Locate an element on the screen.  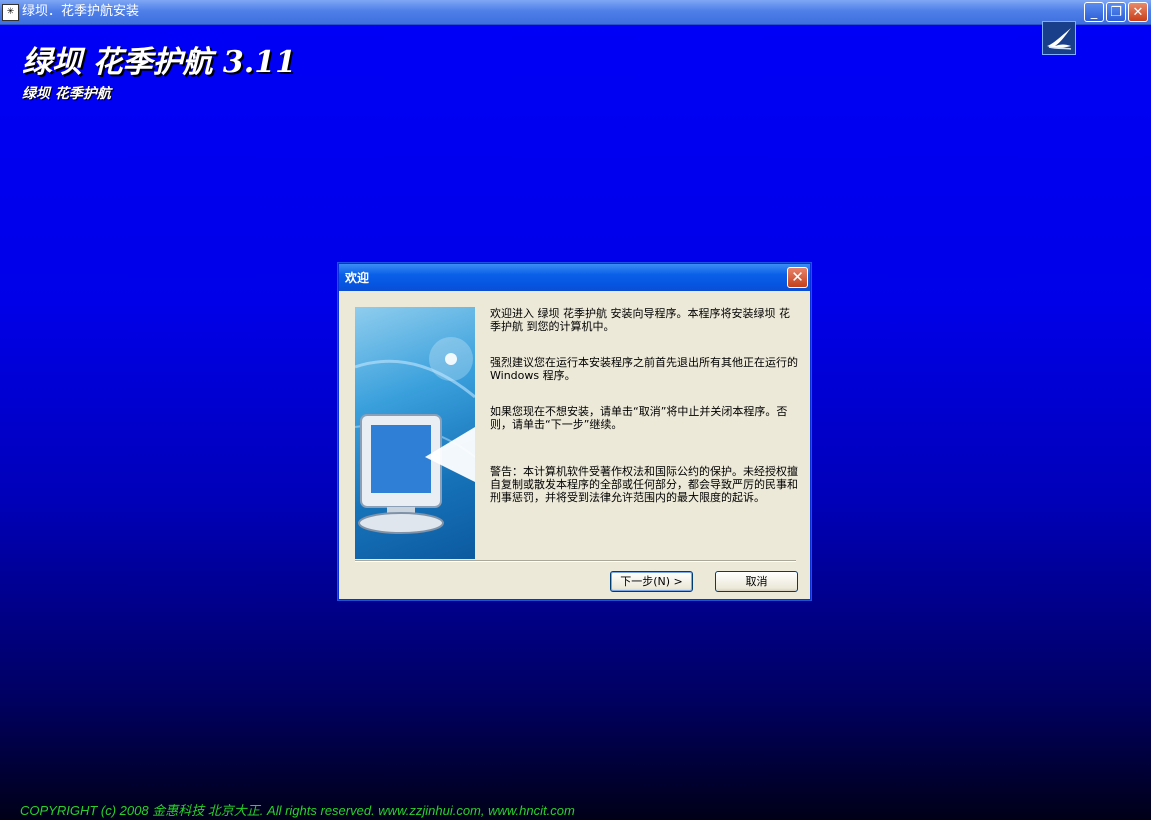
product-subtitle: 绿坝 花季护航 is located at coordinates (66, 94).